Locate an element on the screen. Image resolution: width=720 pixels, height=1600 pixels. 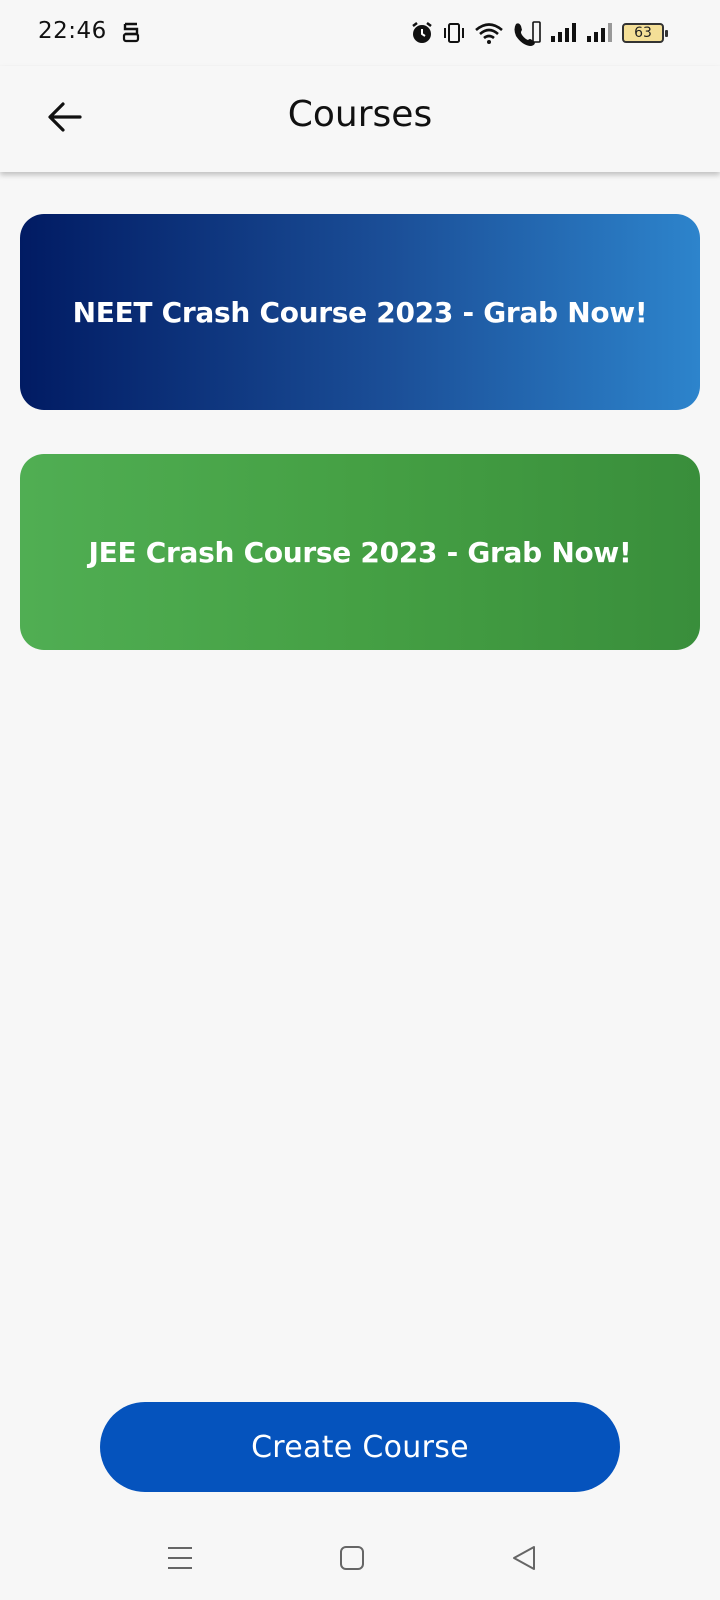
battery-level: 63 is located at coordinates (643, 33).